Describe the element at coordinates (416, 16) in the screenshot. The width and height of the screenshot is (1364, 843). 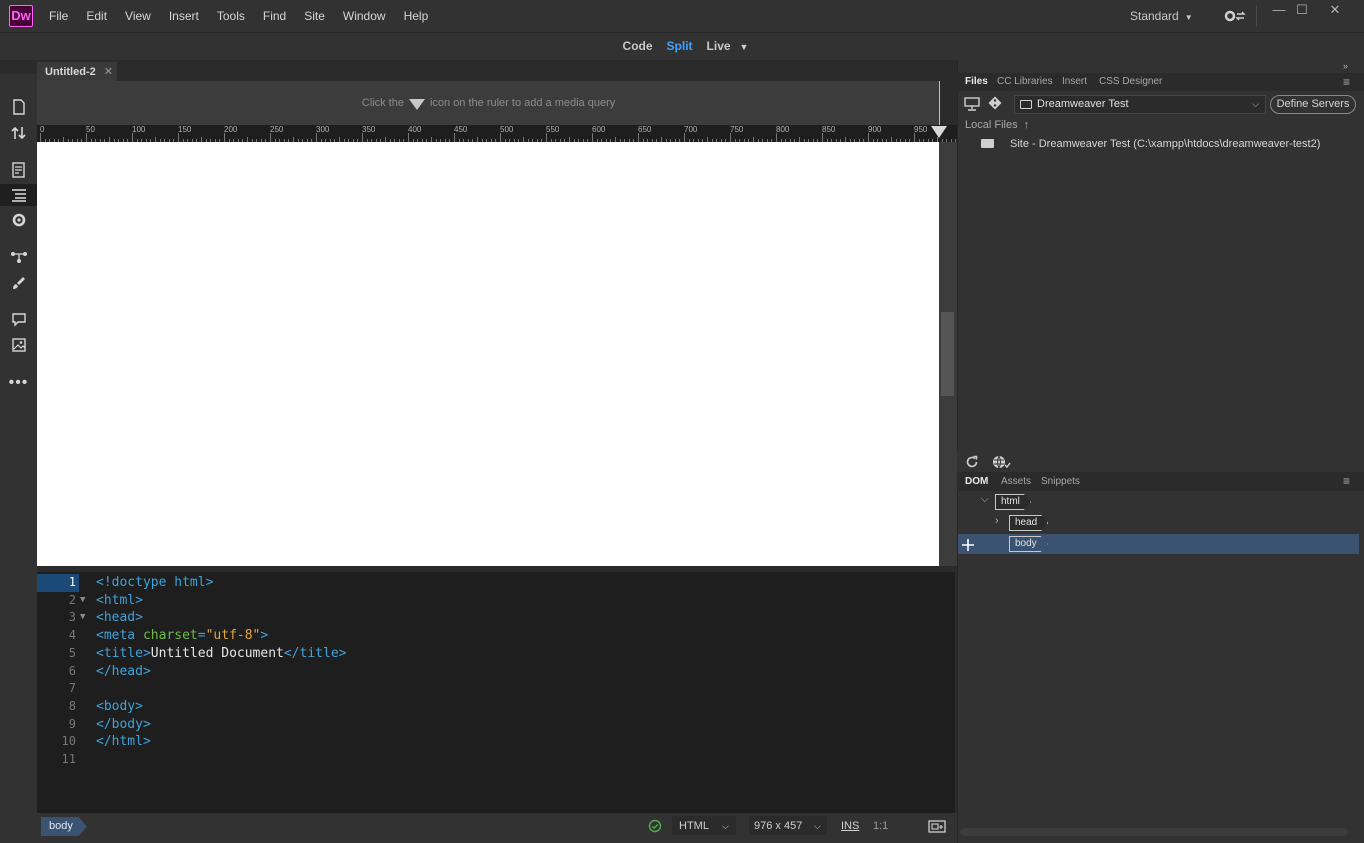
I see `menu-help: Help` at that location.